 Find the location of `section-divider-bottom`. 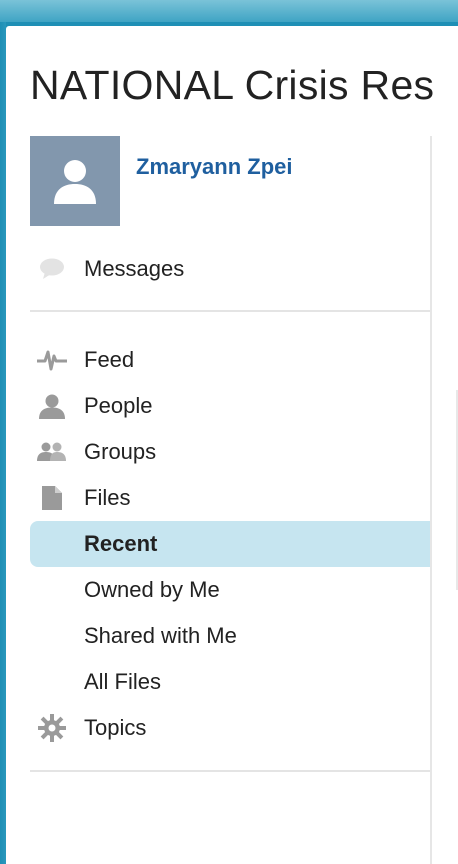

section-divider-bottom is located at coordinates (230, 771).